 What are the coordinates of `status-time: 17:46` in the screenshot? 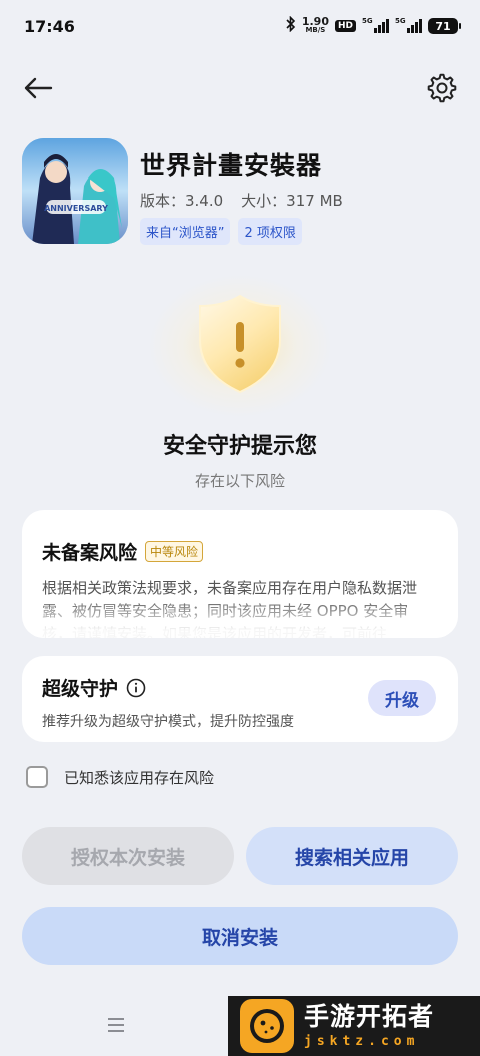 It's located at (49, 26).